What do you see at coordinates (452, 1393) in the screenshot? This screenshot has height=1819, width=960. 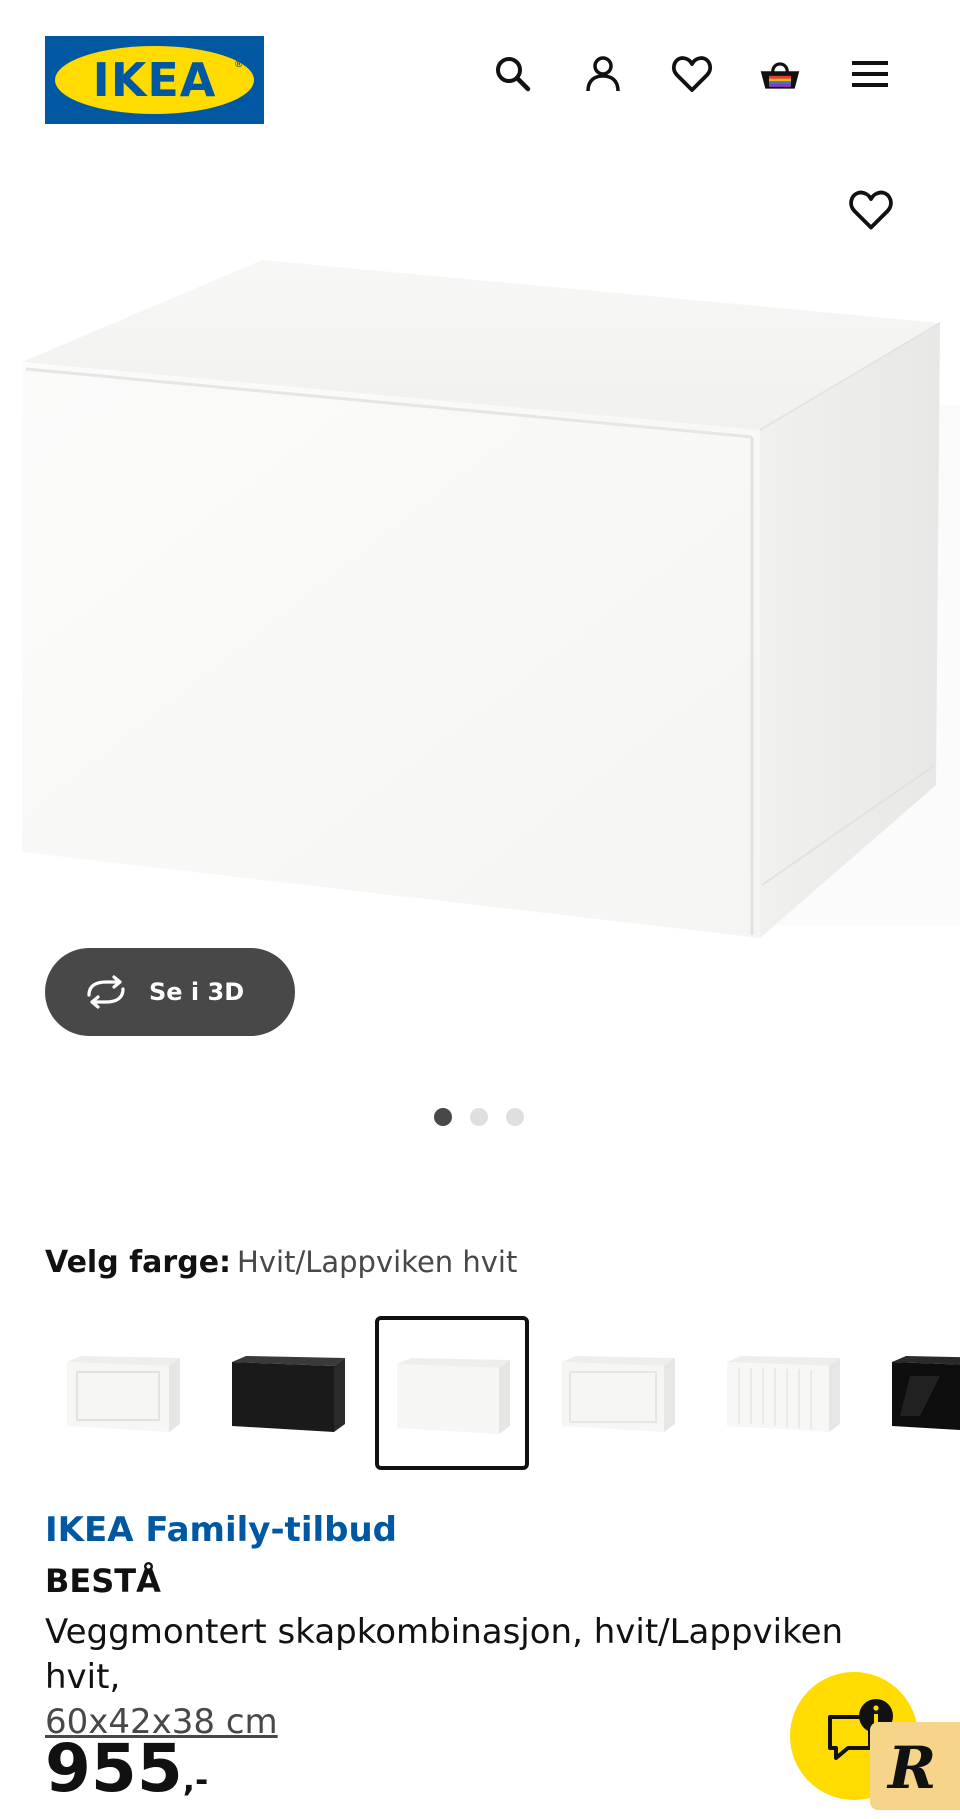 I see `color-swatch-3-selected` at bounding box center [452, 1393].